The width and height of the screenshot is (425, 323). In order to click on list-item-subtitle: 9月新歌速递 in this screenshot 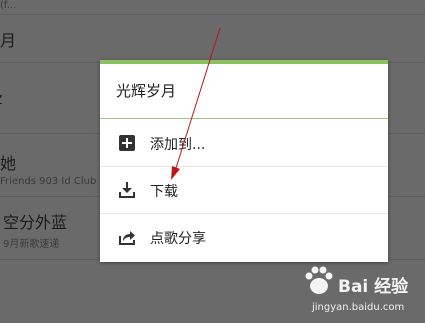, I will do `click(31, 244)`.